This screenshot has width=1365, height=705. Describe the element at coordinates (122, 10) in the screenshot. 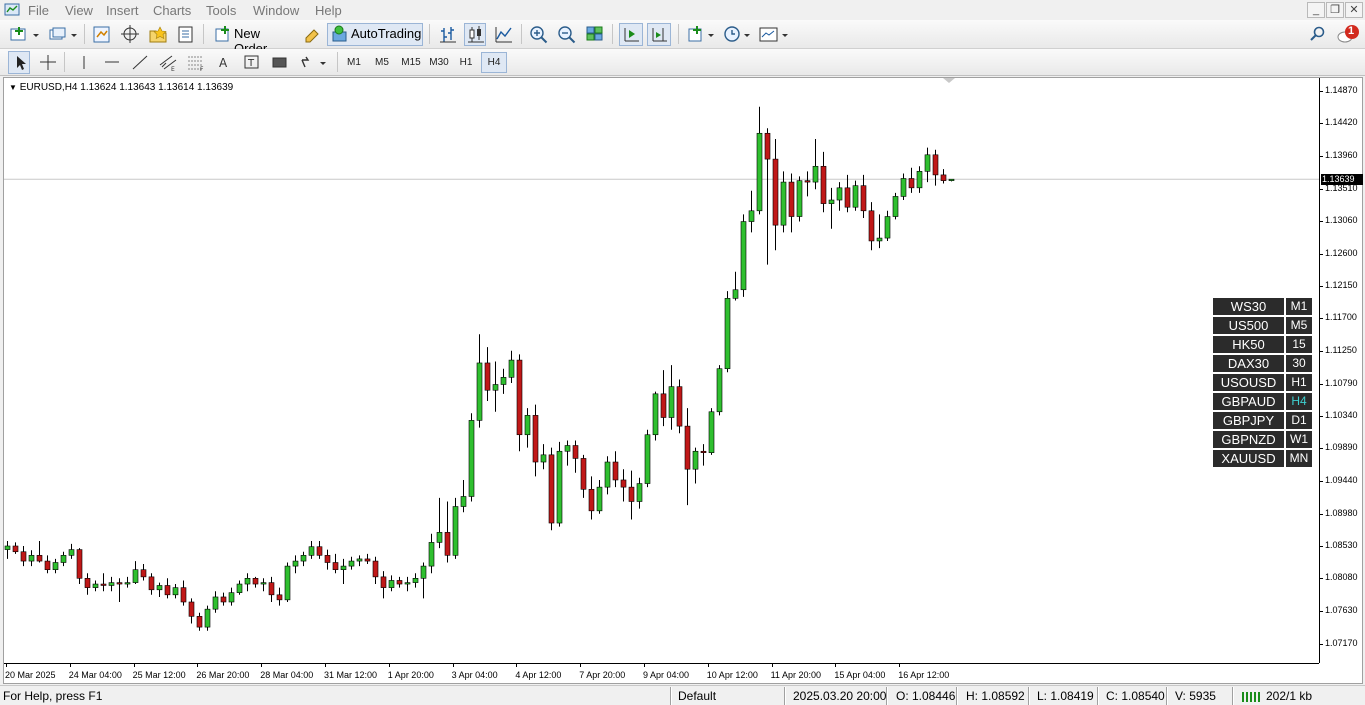

I see `menu-insert: Insert` at that location.